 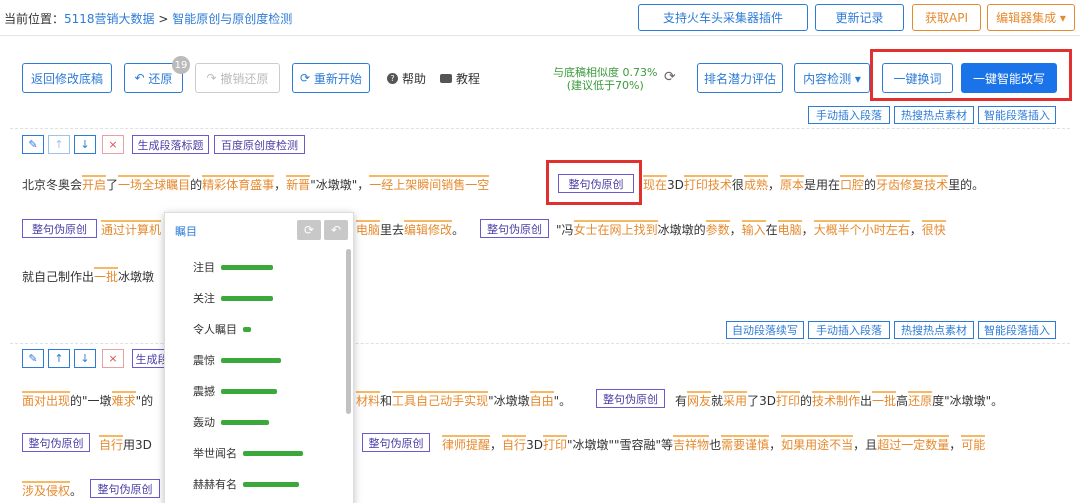 What do you see at coordinates (791, 183) in the screenshot?
I see `word-token: 原本` at bounding box center [791, 183].